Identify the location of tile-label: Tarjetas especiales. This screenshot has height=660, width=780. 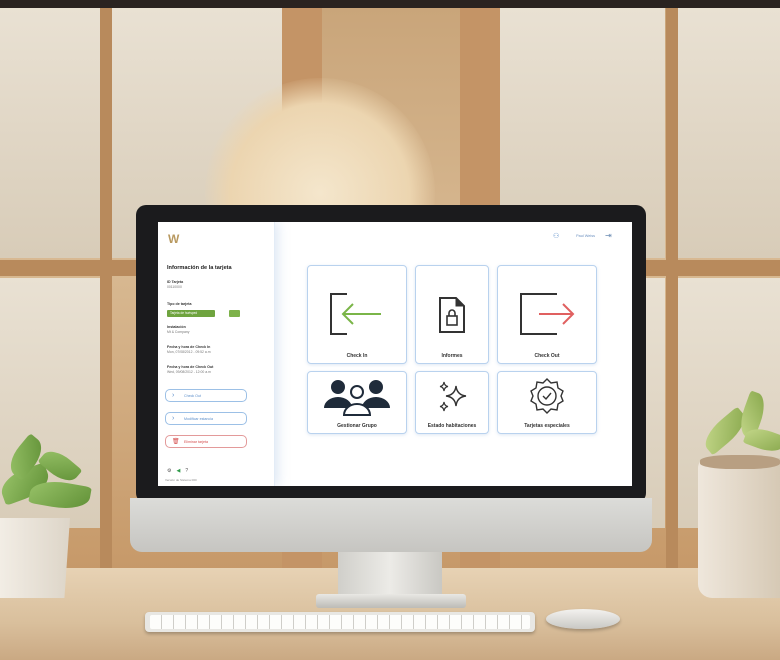
(547, 426).